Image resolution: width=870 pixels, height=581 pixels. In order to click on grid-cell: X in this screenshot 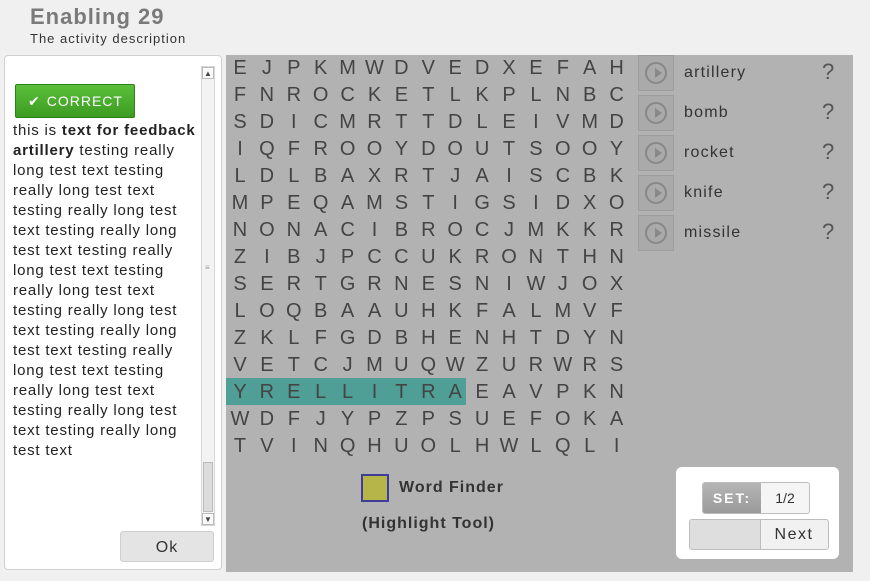, I will do `click(590, 203)`.